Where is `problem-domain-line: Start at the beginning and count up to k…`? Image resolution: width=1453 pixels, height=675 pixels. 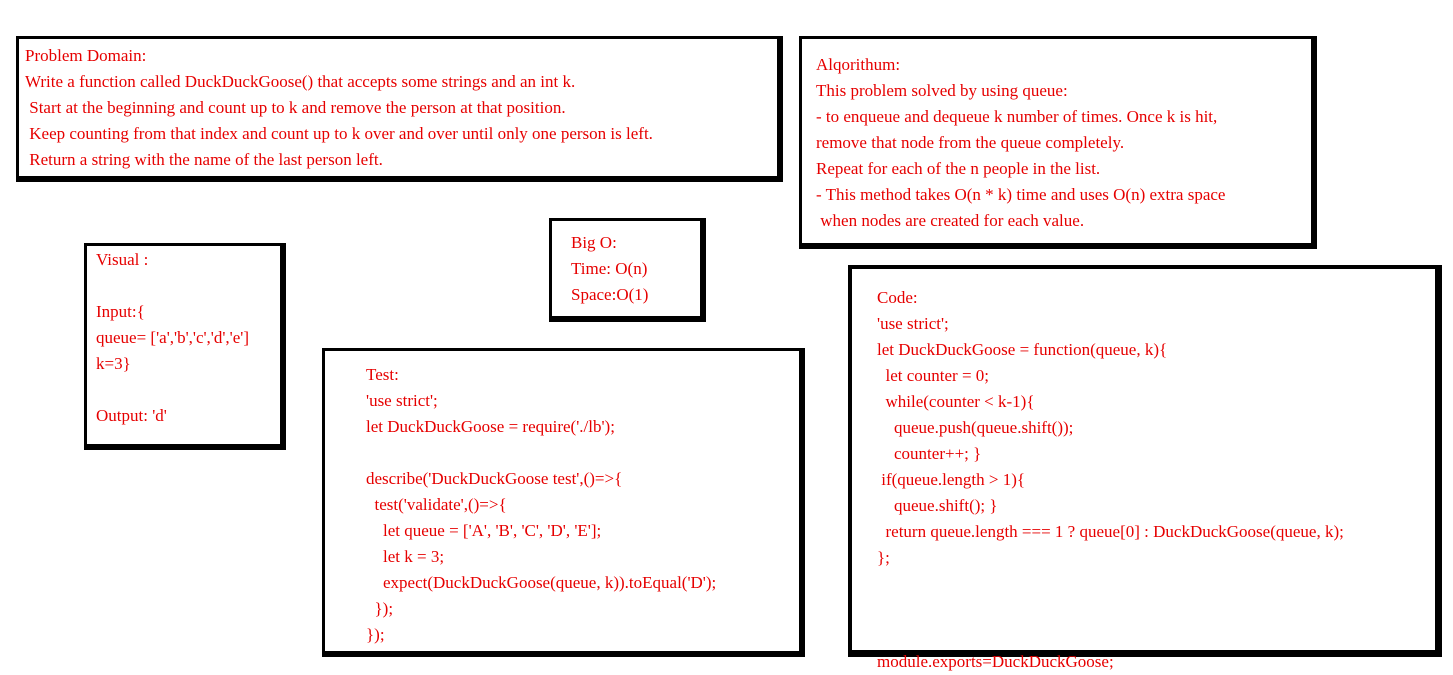 problem-domain-line: Start at the beginning and count up to k… is located at coordinates (295, 107).